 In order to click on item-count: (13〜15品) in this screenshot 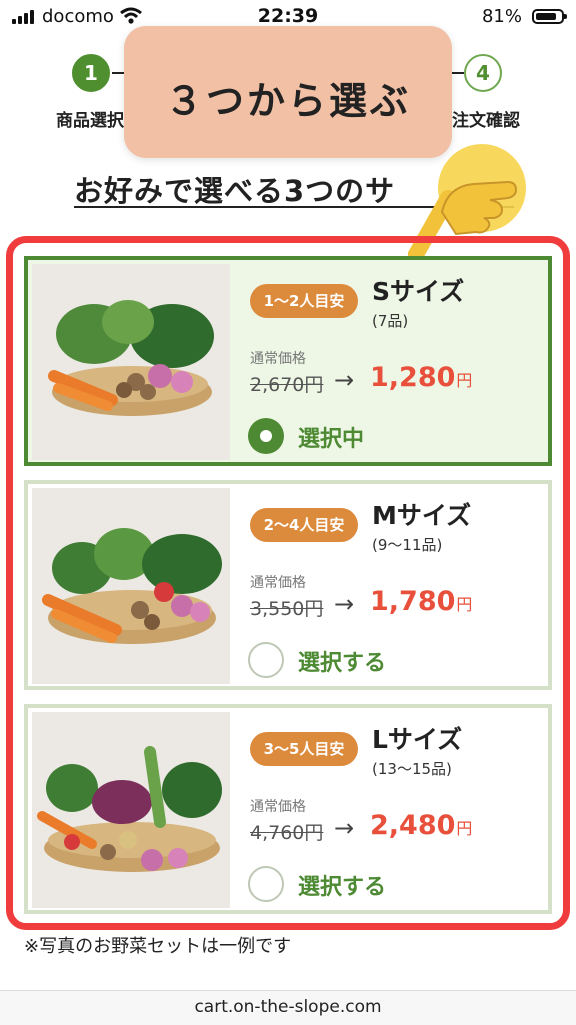, I will do `click(412, 769)`.